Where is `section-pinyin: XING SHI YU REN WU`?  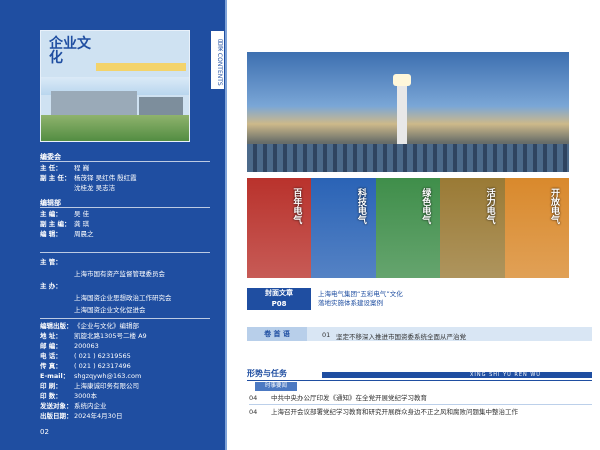 section-pinyin: XING SHI YU REN WU is located at coordinates (505, 375).